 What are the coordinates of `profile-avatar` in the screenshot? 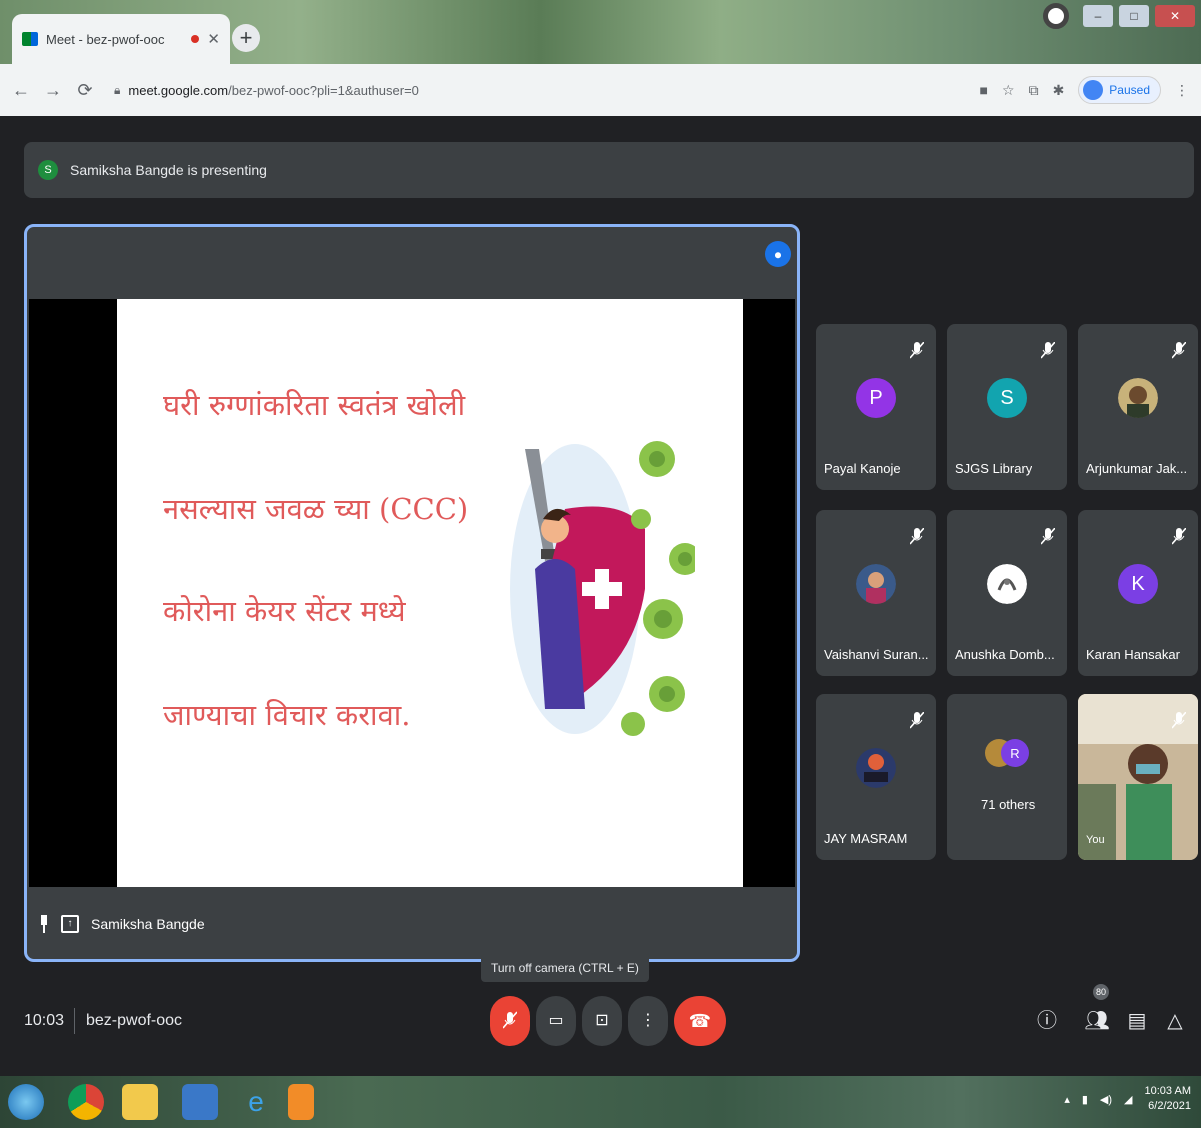 It's located at (1093, 90).